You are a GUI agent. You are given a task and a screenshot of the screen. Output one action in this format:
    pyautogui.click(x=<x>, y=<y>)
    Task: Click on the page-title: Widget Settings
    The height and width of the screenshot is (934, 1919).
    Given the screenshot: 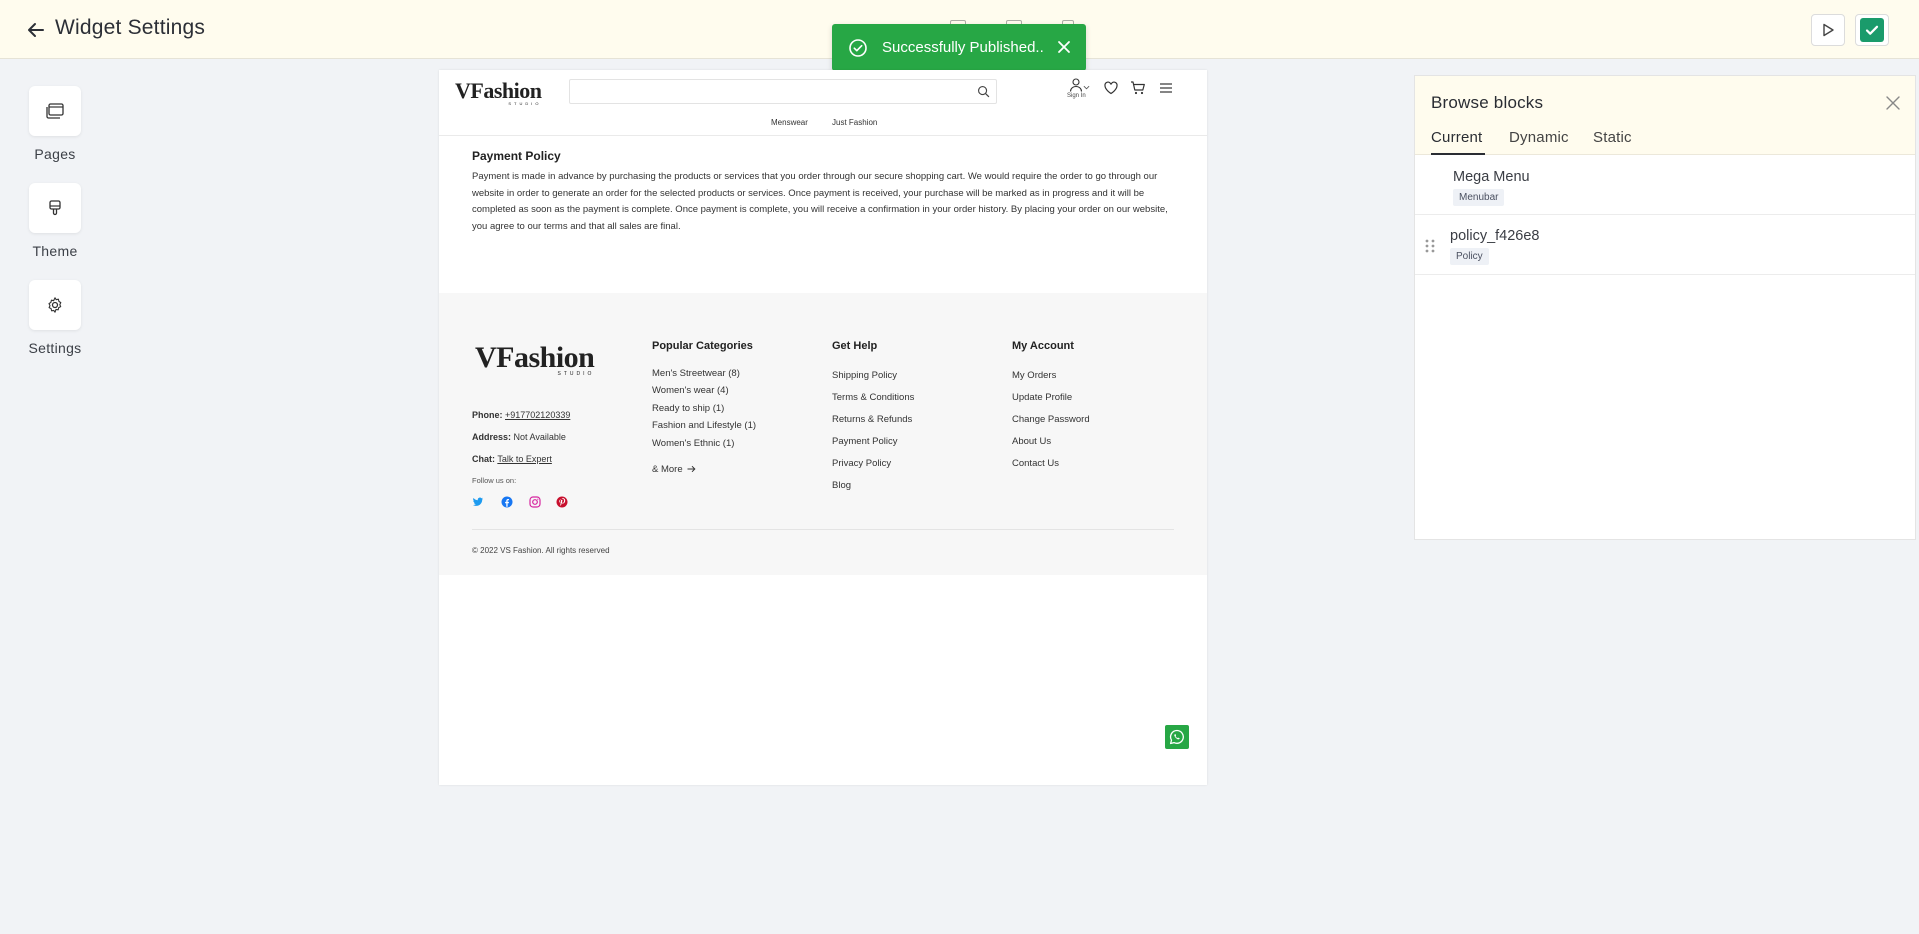 What is the action you would take?
    pyautogui.click(x=130, y=27)
    